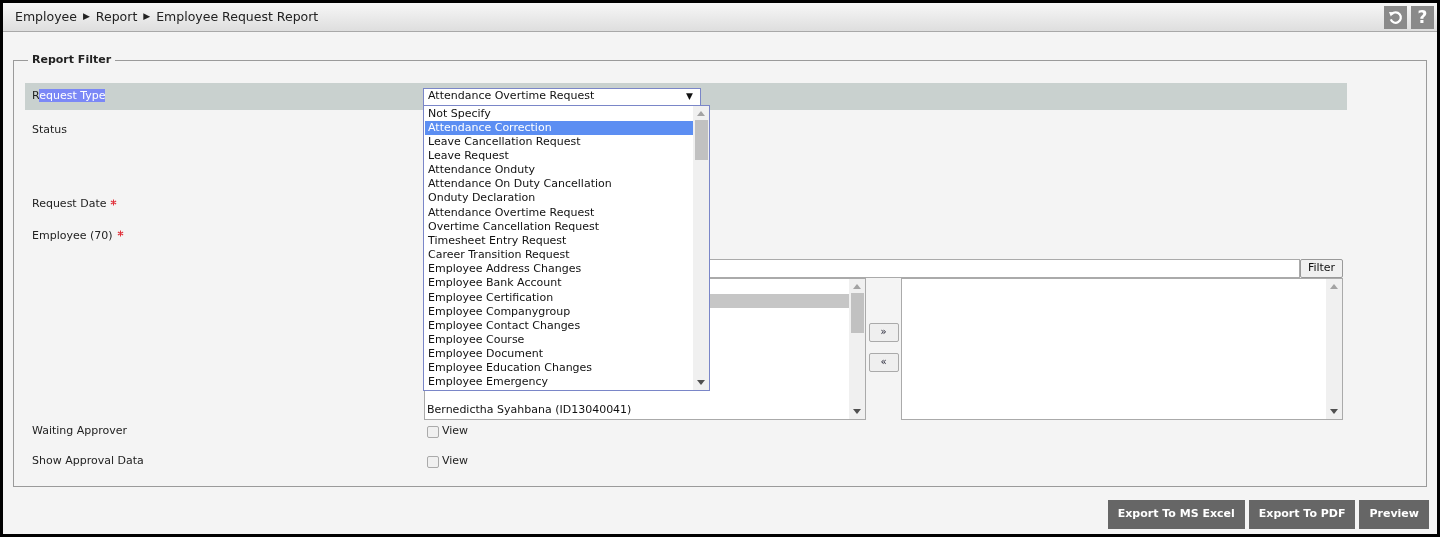  I want to click on list-item: Bernedictha Syahbana (ID13040041), so click(637, 409).